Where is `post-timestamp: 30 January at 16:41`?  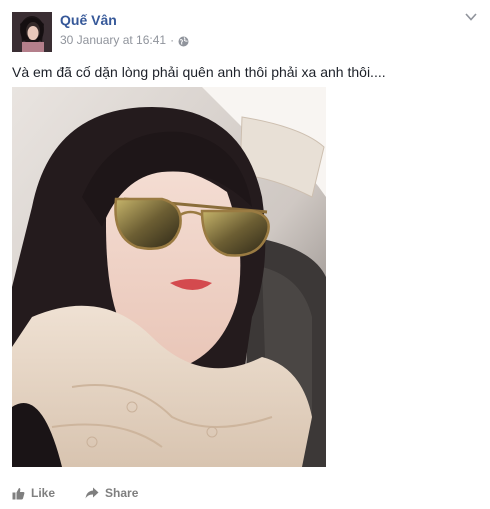 post-timestamp: 30 January at 16:41 is located at coordinates (113, 40).